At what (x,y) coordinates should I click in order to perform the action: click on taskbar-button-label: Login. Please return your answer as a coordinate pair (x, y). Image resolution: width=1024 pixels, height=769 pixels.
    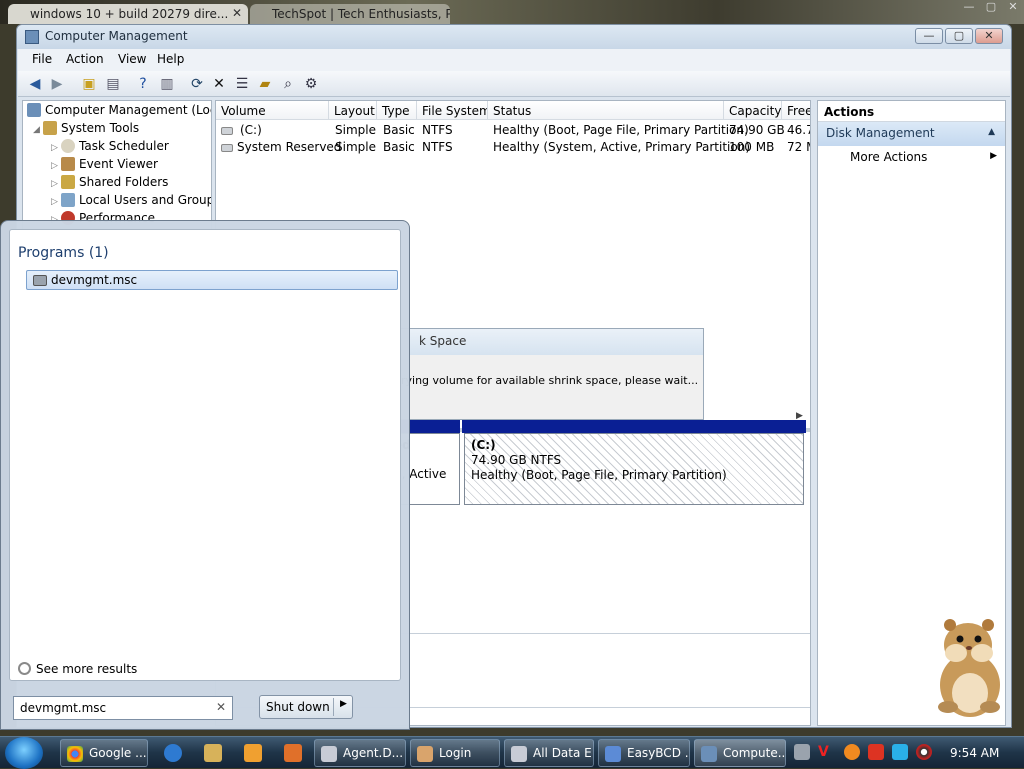
    Looking at the image, I should click on (455, 753).